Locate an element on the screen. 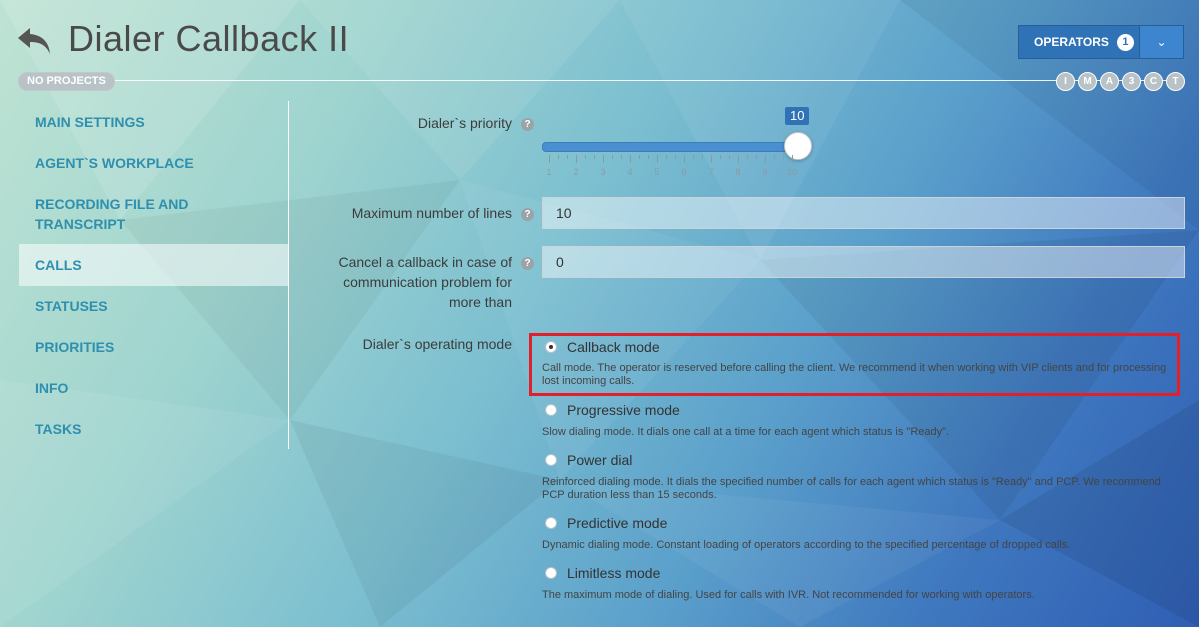  radio-progressive-mode: Progressive mode is located at coordinates (612, 410).